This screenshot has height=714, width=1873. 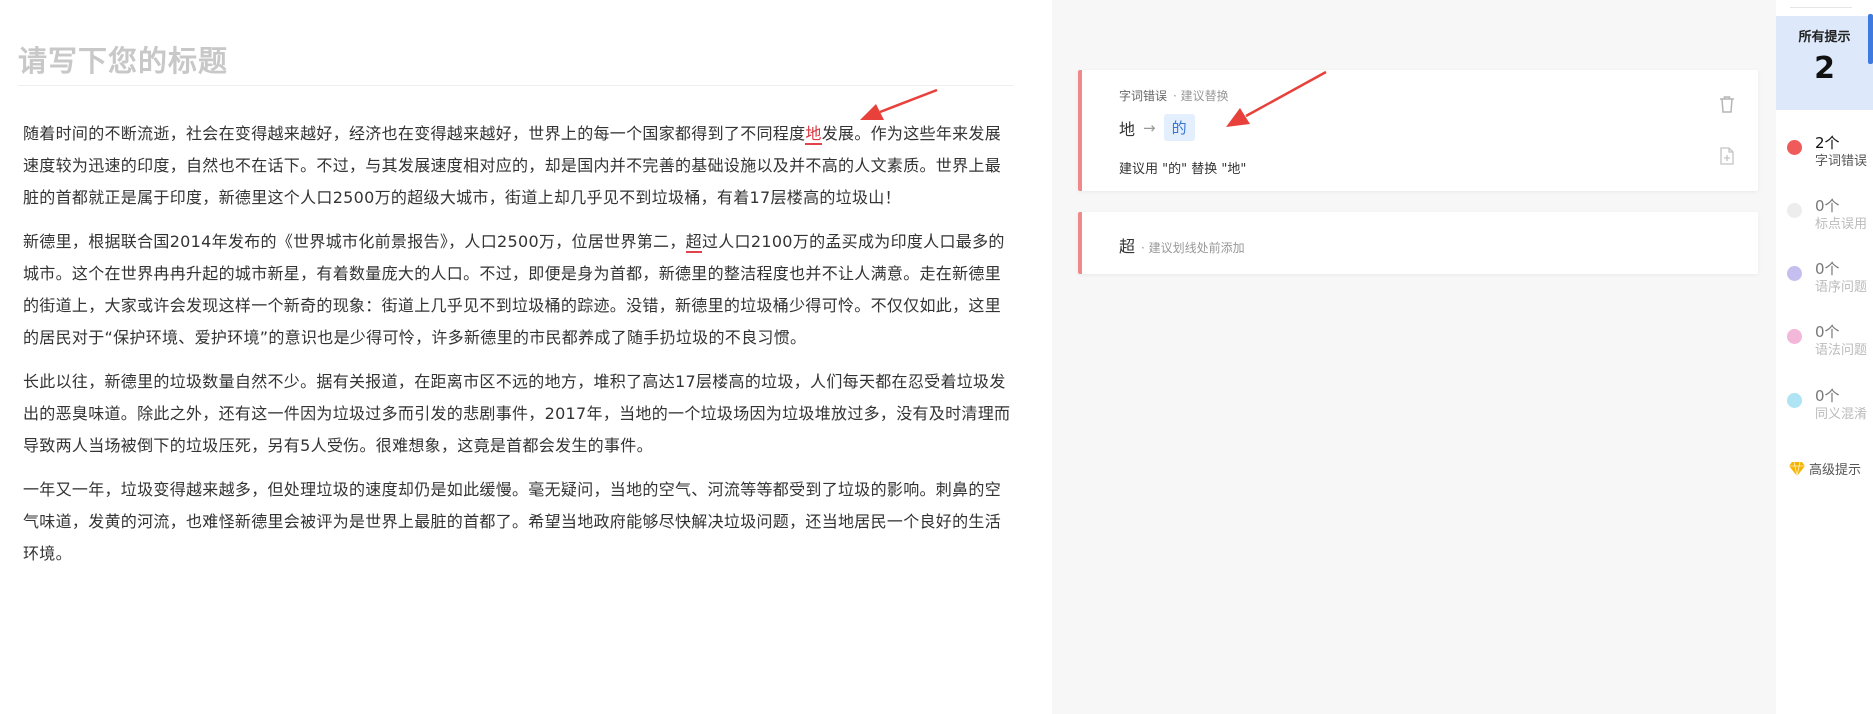 I want to click on stat-name: 语序问题, so click(x=1841, y=287).